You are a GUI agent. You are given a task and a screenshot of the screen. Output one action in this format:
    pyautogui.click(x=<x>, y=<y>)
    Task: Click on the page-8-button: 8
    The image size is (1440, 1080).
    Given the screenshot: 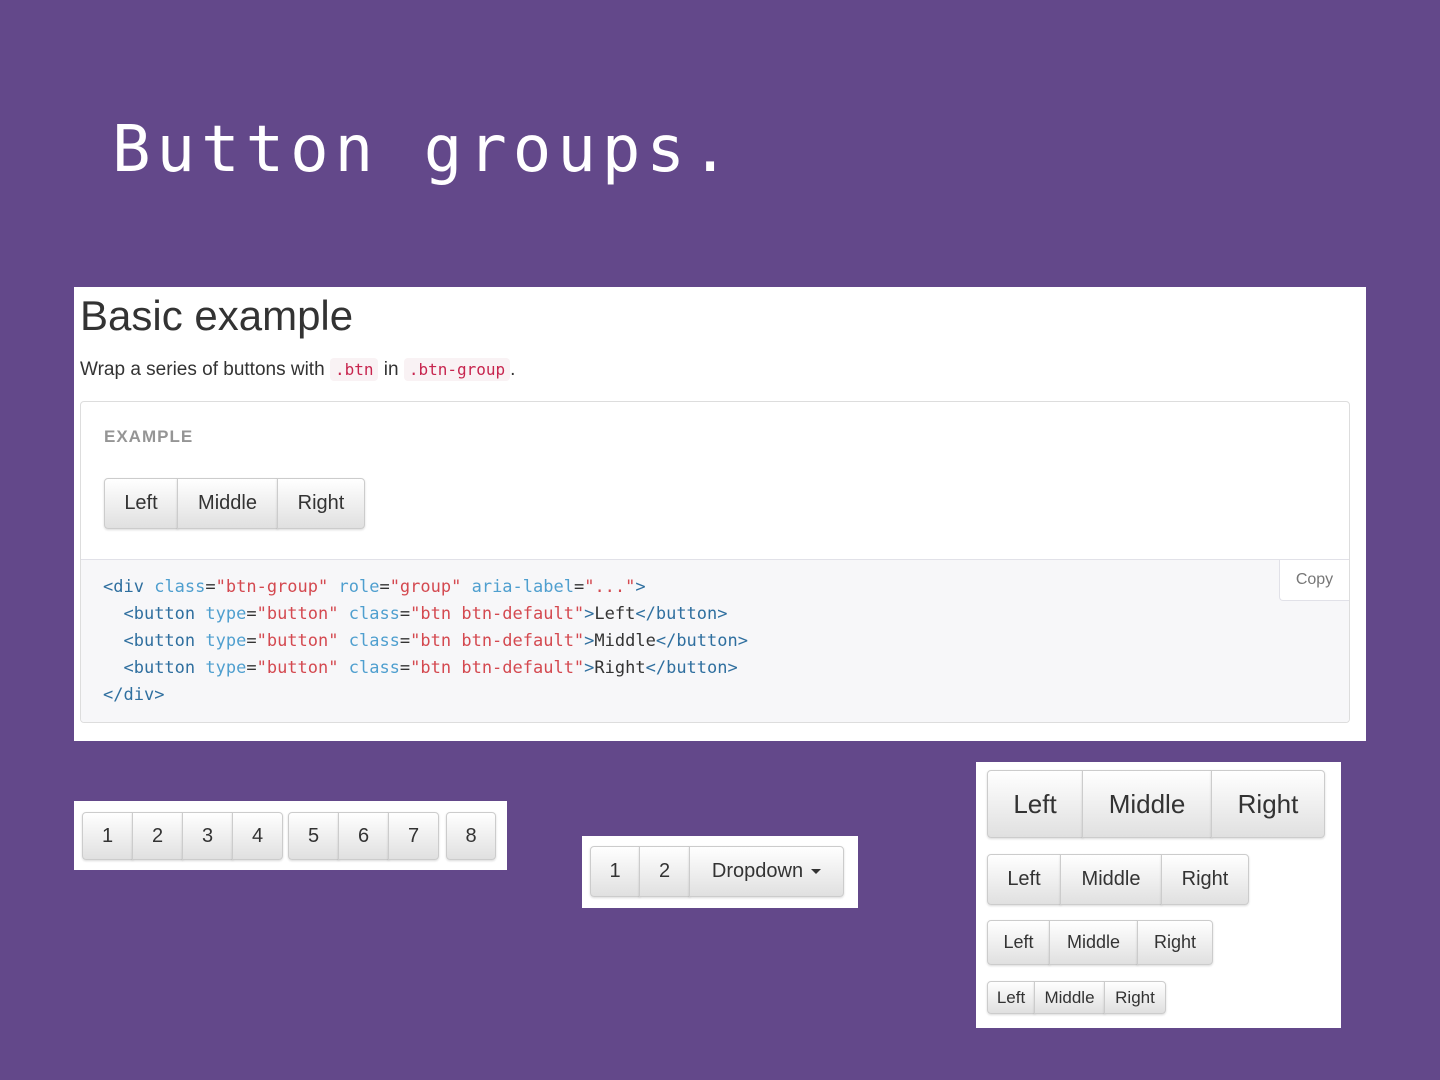 What is the action you would take?
    pyautogui.click(x=471, y=836)
    